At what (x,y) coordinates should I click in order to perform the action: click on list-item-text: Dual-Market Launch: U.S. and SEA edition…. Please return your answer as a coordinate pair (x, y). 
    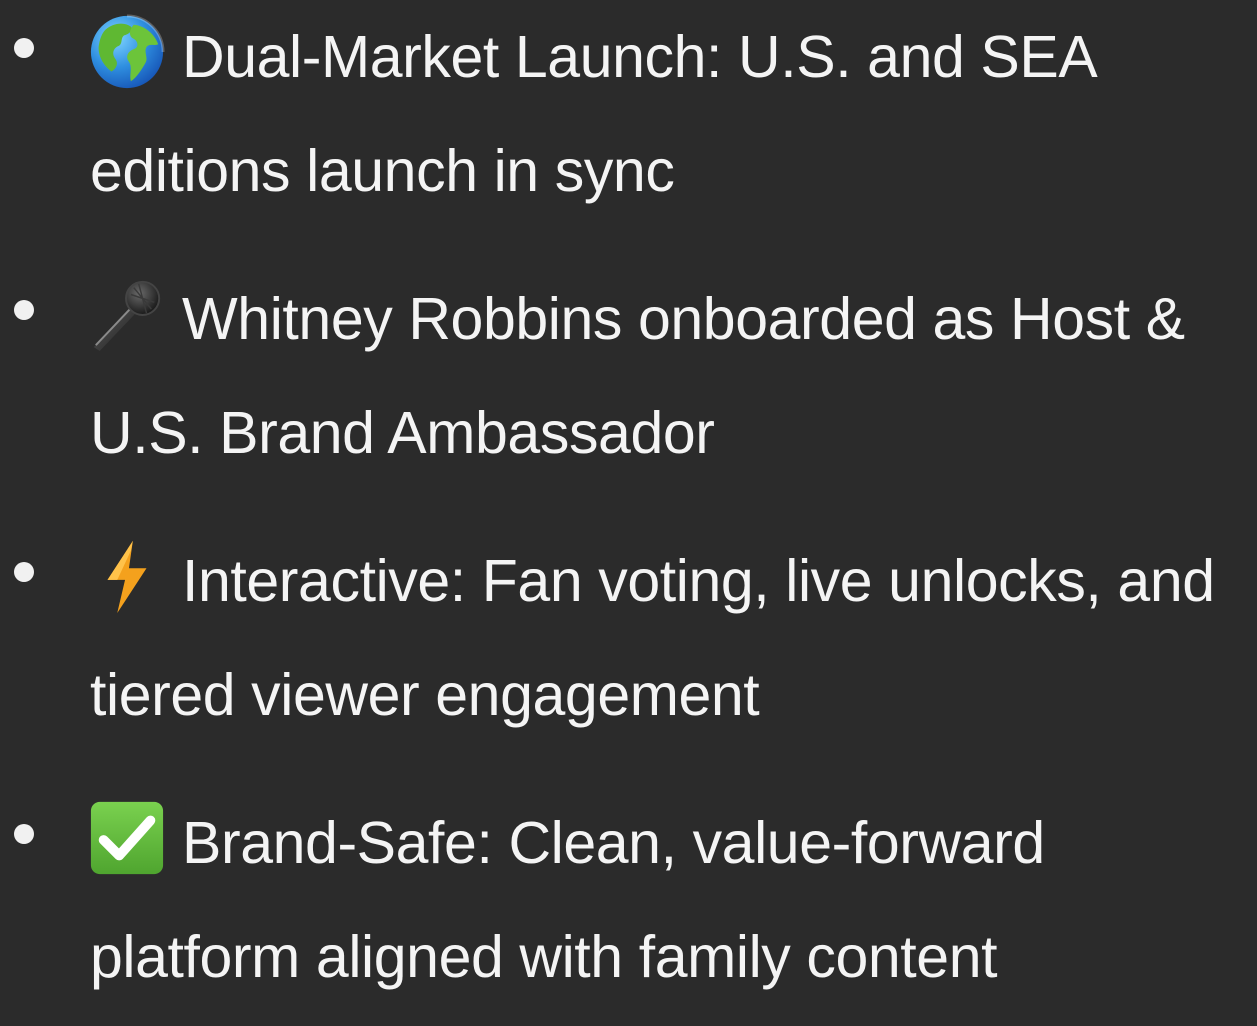
    Looking at the image, I should click on (592, 114).